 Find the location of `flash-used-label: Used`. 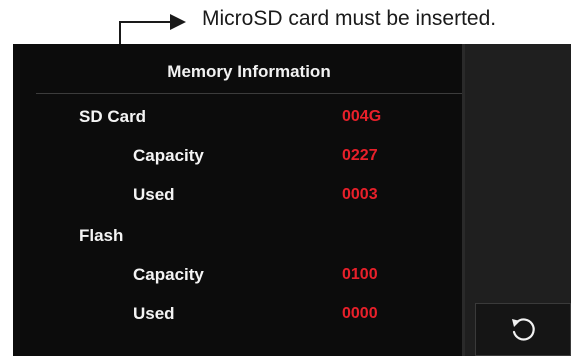

flash-used-label: Used is located at coordinates (154, 313).